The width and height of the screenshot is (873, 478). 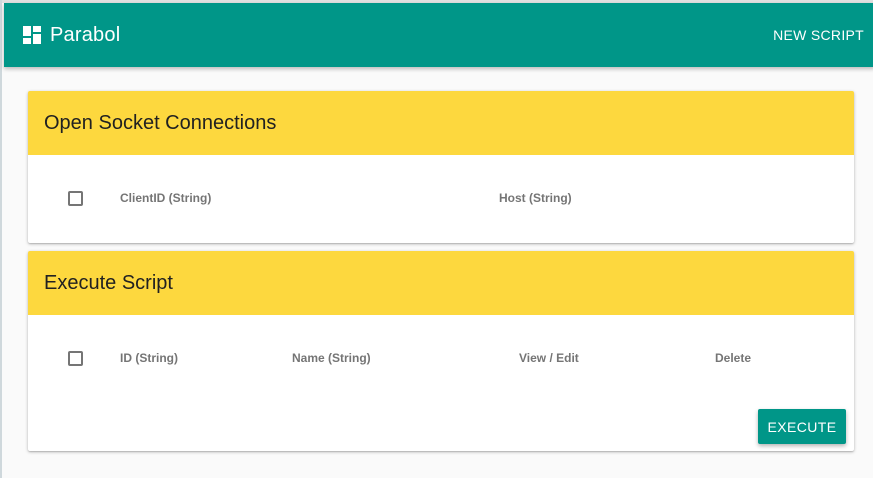 What do you see at coordinates (441, 123) in the screenshot?
I see `socket-connections-title: Open Socket Connections` at bounding box center [441, 123].